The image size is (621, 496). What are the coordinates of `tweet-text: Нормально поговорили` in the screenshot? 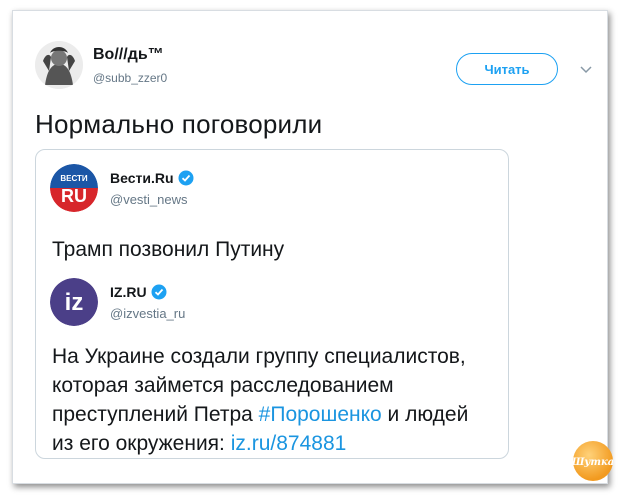 It's located at (179, 124).